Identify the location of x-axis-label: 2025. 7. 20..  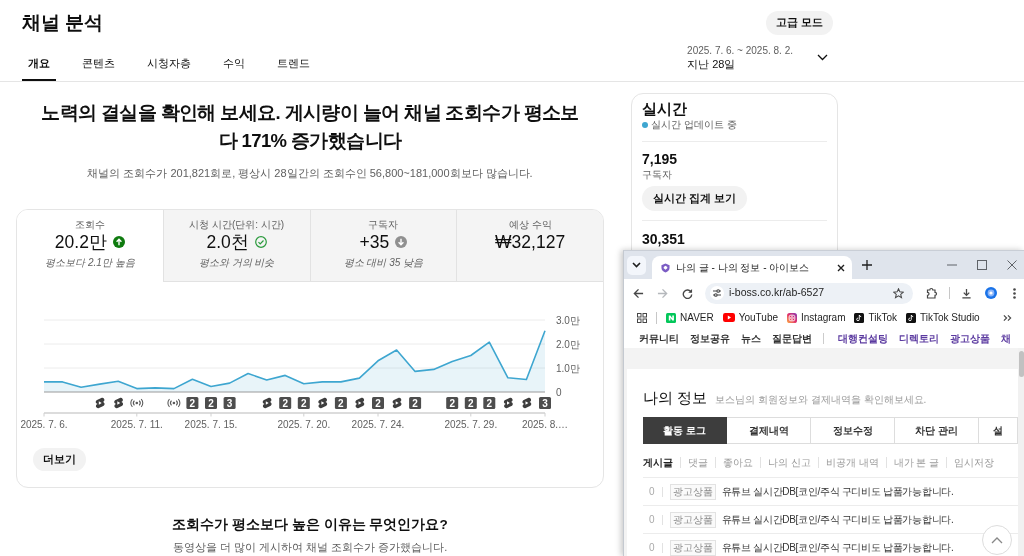
(304, 424).